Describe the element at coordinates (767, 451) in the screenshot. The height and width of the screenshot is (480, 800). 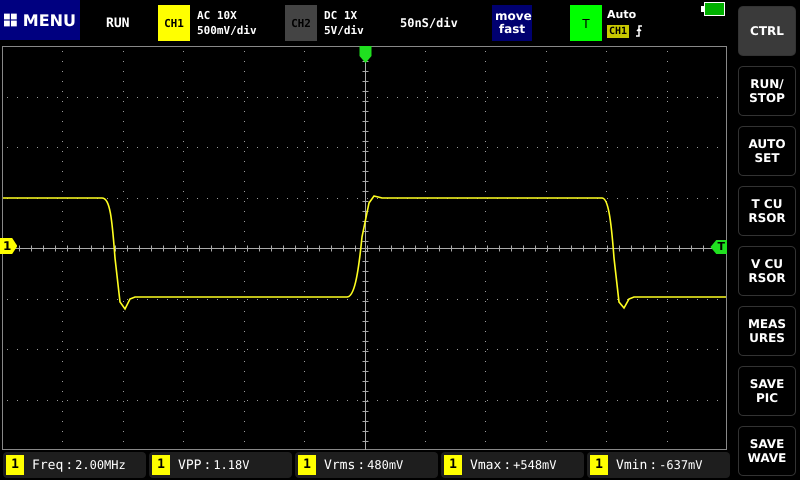
I see `side-button: SAVE WAVE` at that location.